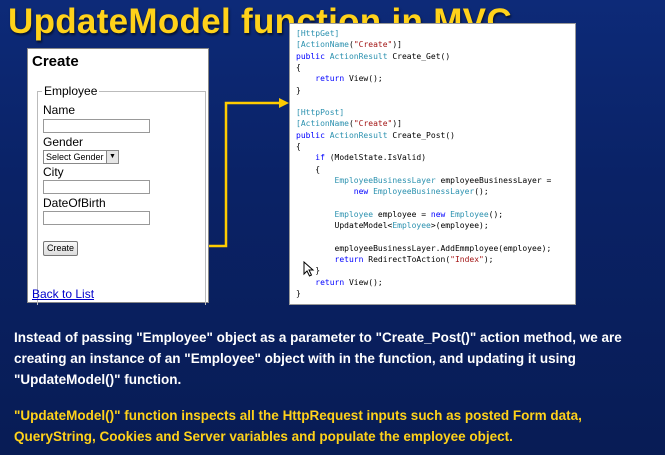 The image size is (665, 455). I want to click on city-input, so click(96, 187).